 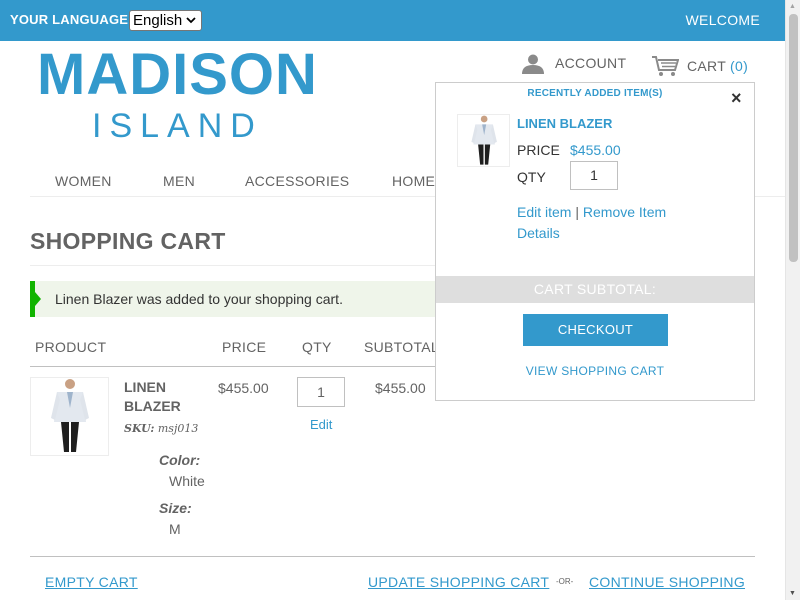 I want to click on top-bar: YOUR LANGUAGE: English WELCOME, so click(x=392, y=20).